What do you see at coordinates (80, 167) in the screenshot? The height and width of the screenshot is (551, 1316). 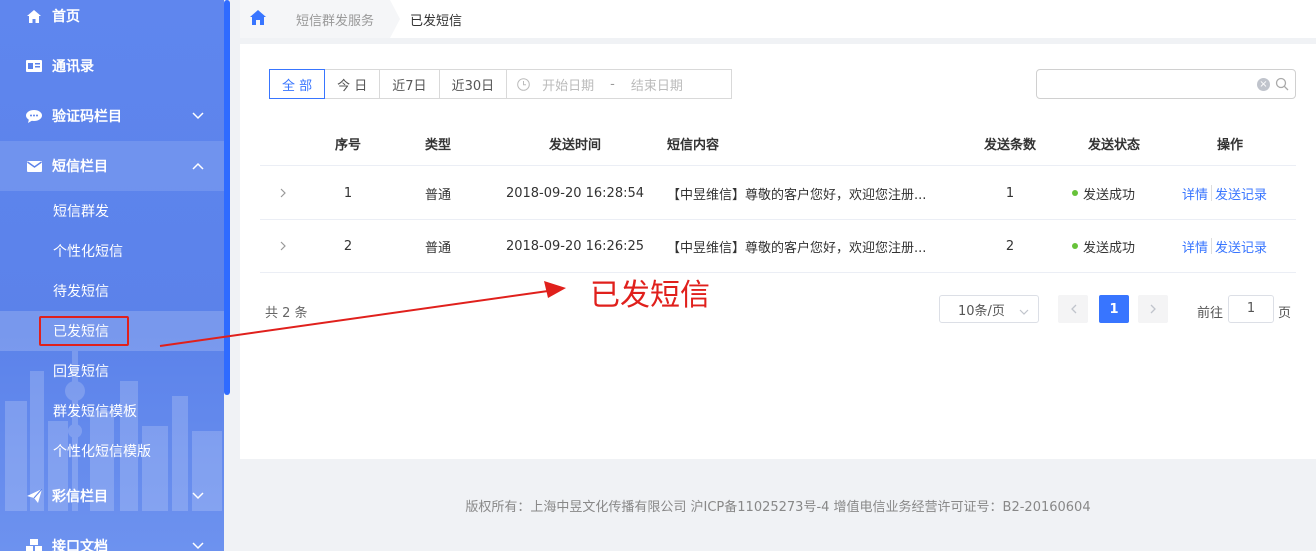 I see `nav-sms-group-label: 短信栏目` at bounding box center [80, 167].